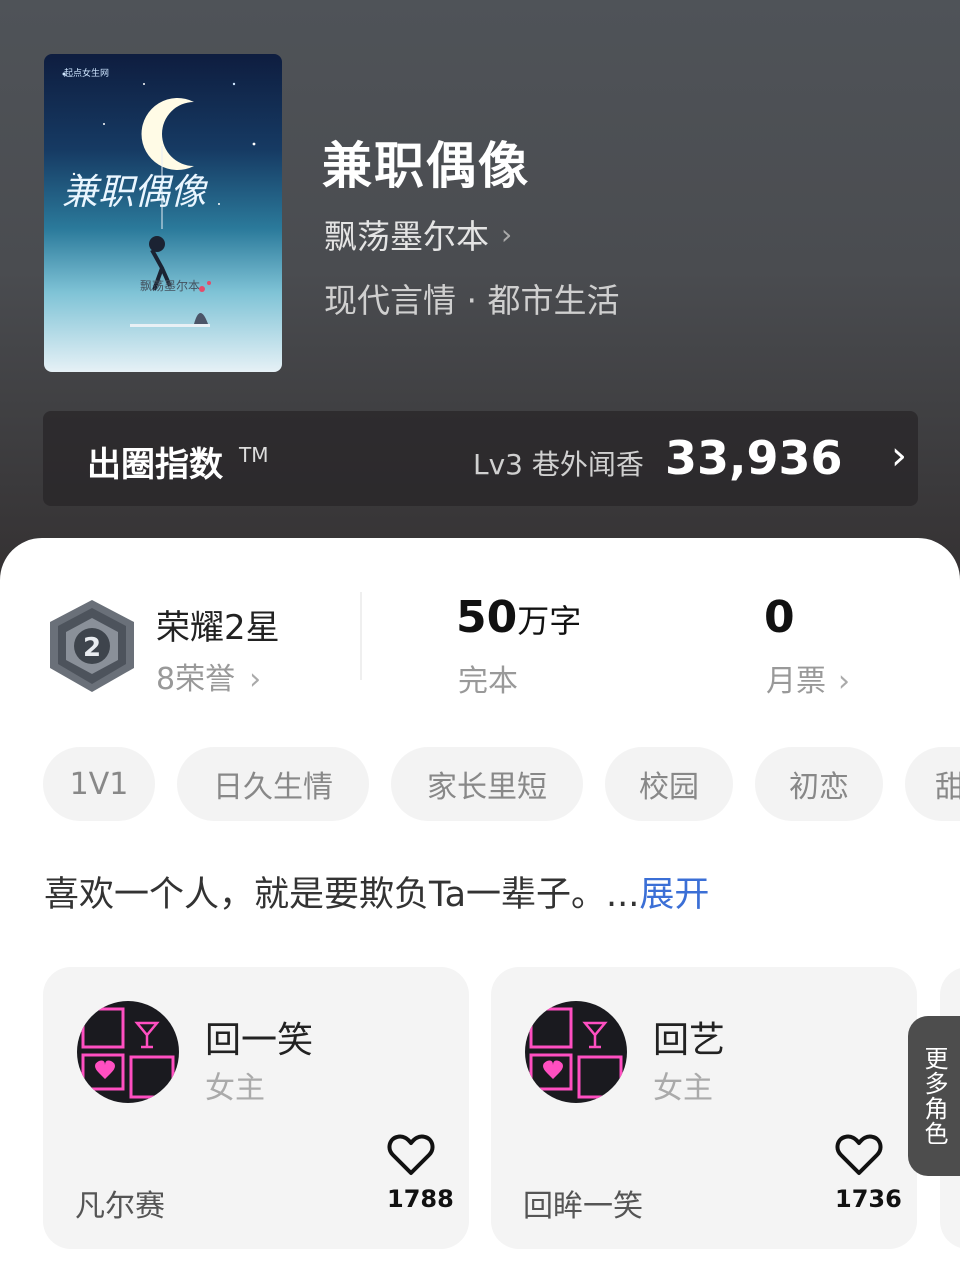 Image resolution: width=960 pixels, height=1268 pixels. Describe the element at coordinates (170, 285) in the screenshot. I see `cover-author-text: 飘荡墨尔本` at that location.